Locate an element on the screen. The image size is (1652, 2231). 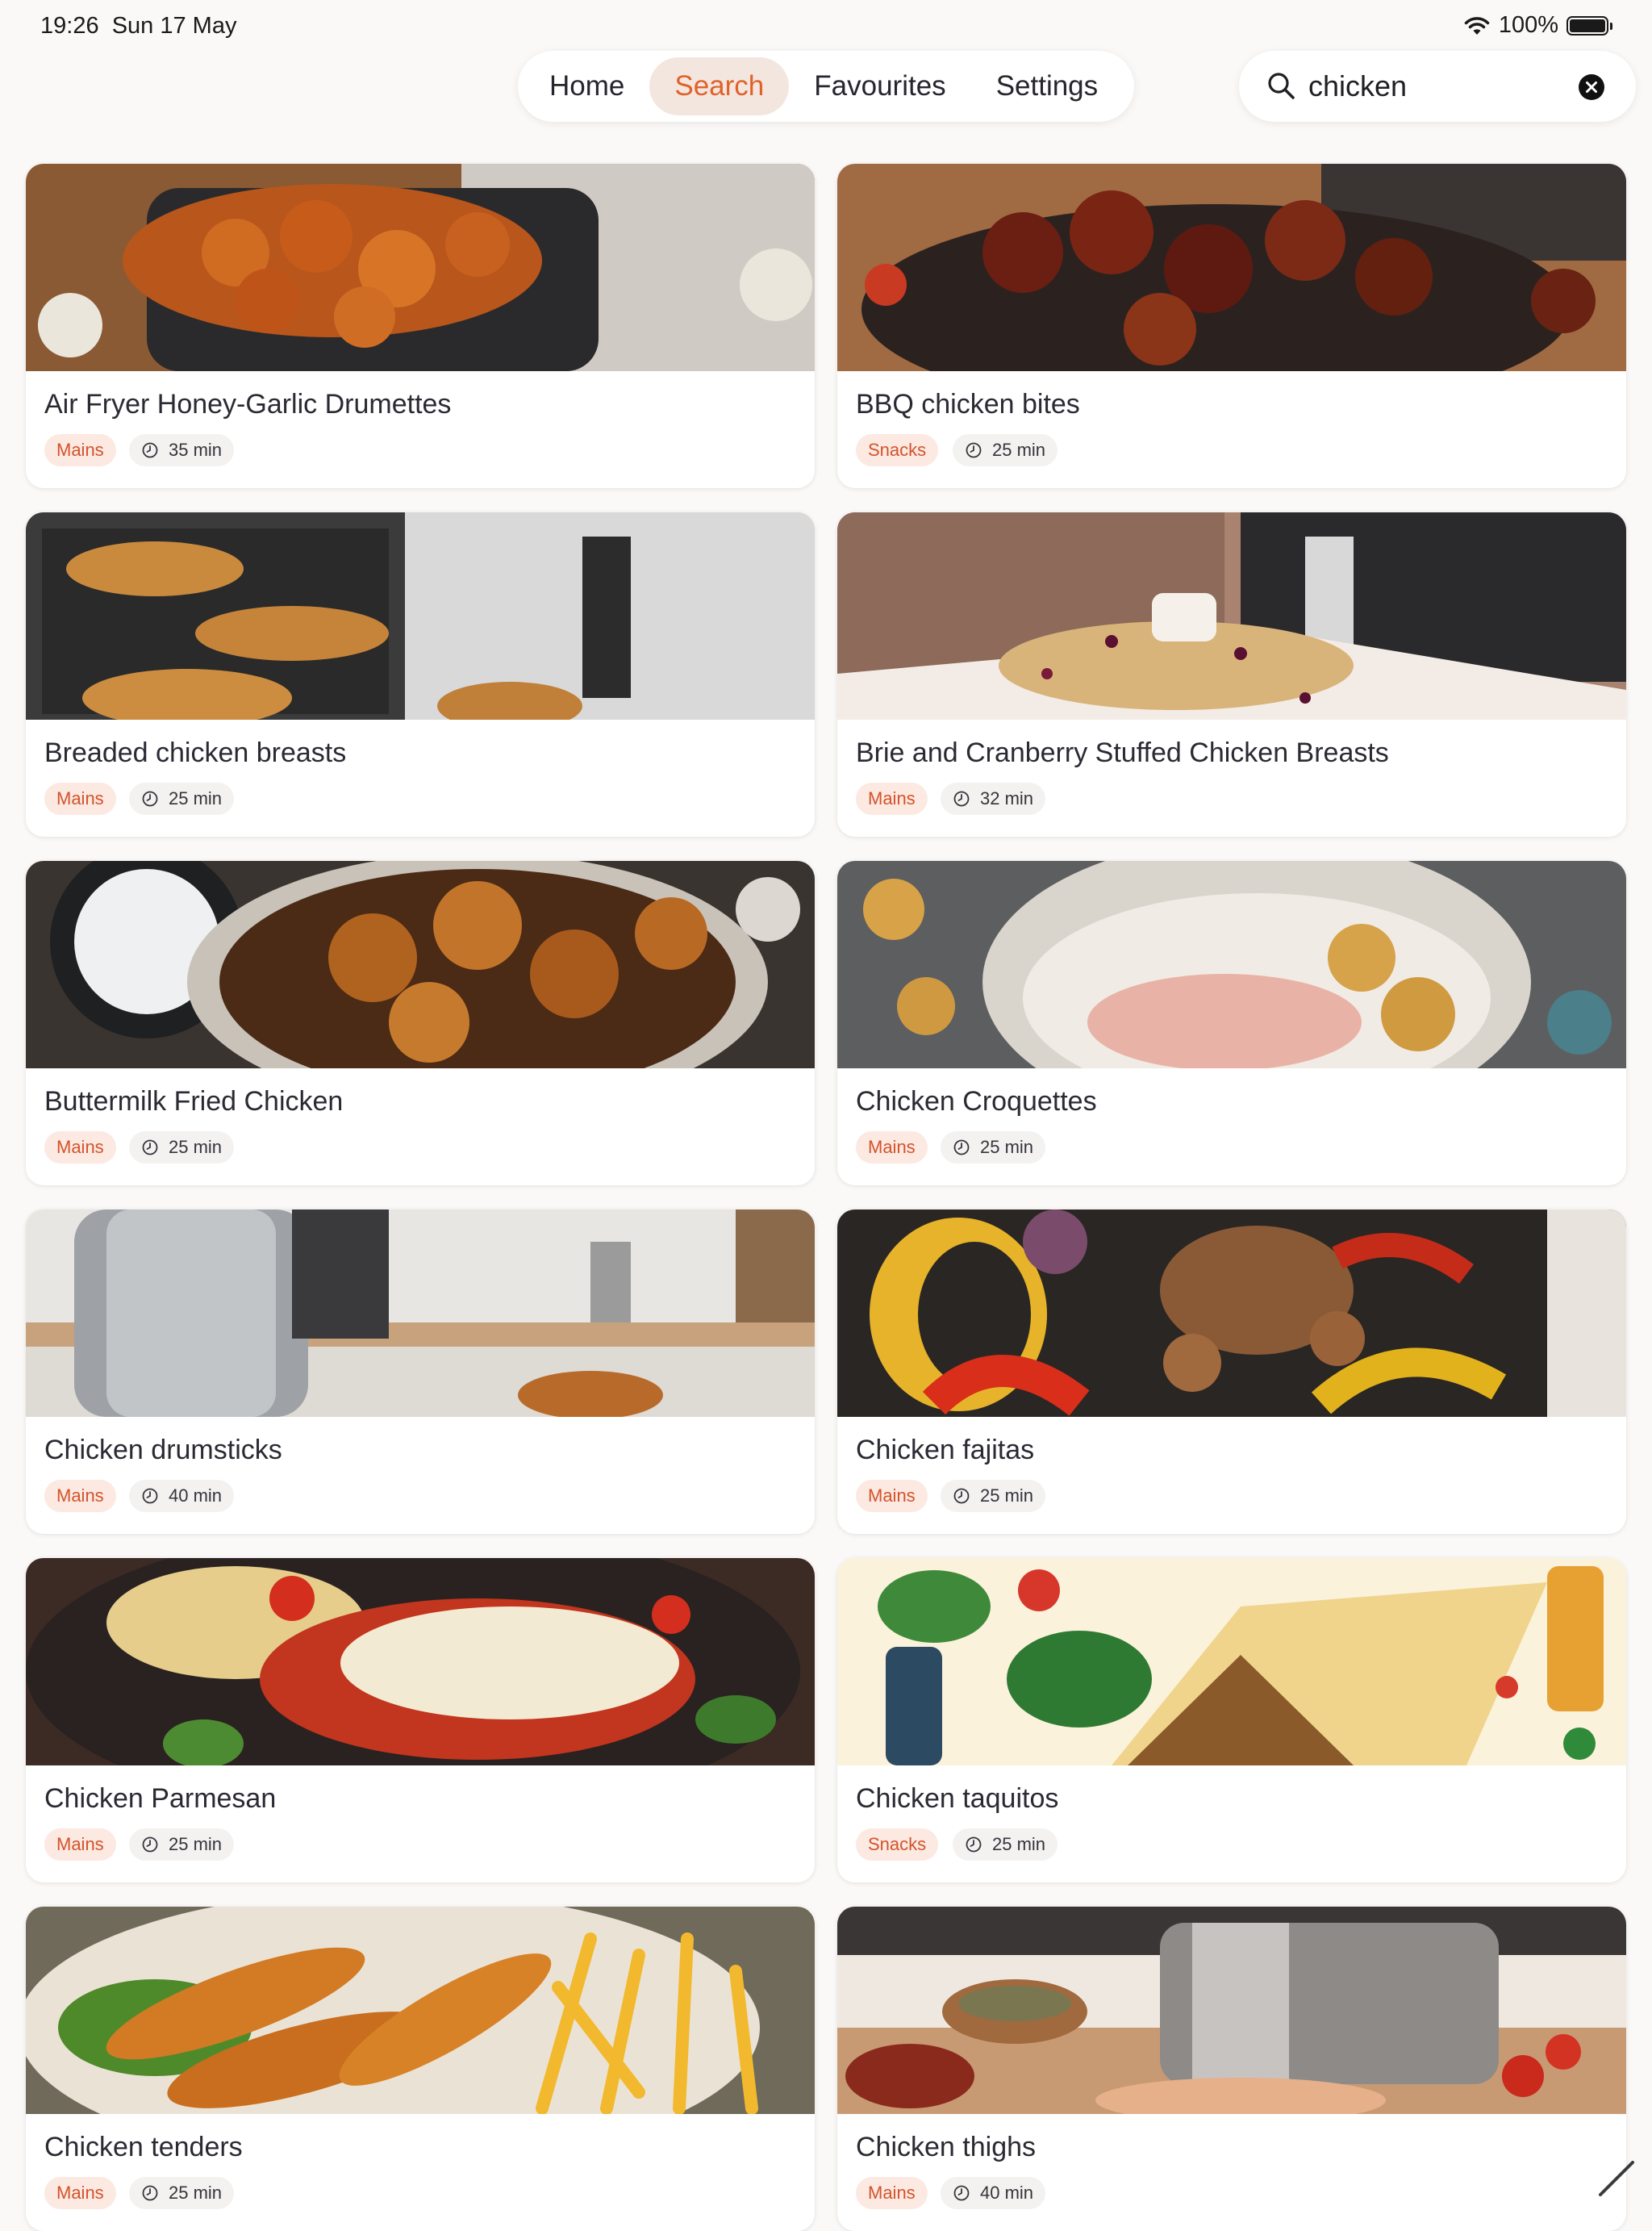
recipe-title: Chicken taquitos is located at coordinates (957, 1799).